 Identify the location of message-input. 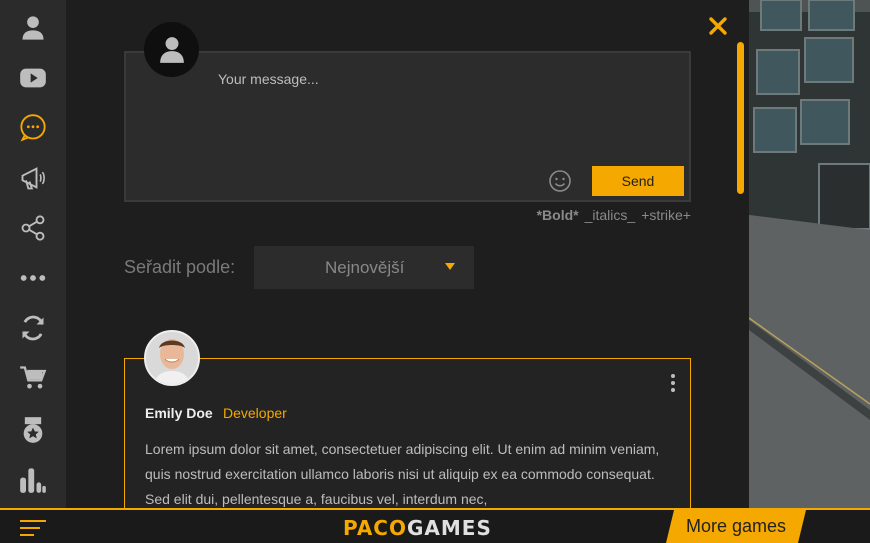
(438, 79).